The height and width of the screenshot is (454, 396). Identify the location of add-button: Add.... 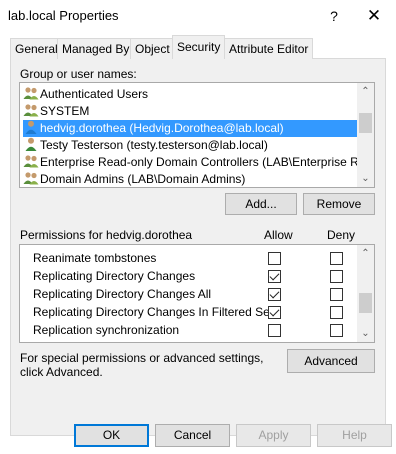
(261, 204).